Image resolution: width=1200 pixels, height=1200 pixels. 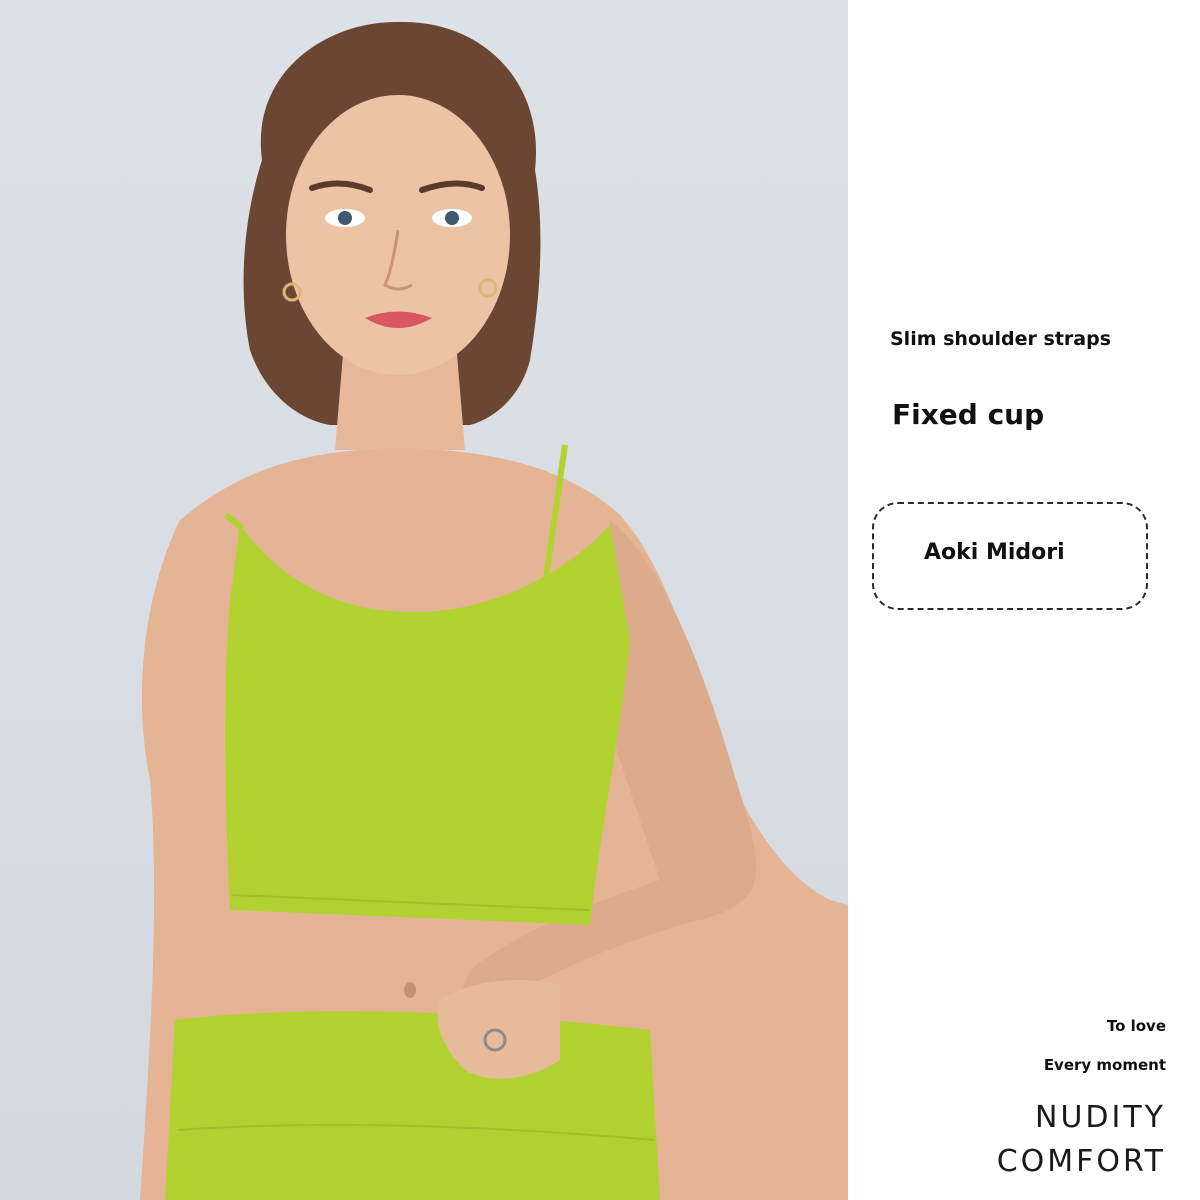 I want to click on slogan-line-2: Every moment, so click(x=1104, y=1065).